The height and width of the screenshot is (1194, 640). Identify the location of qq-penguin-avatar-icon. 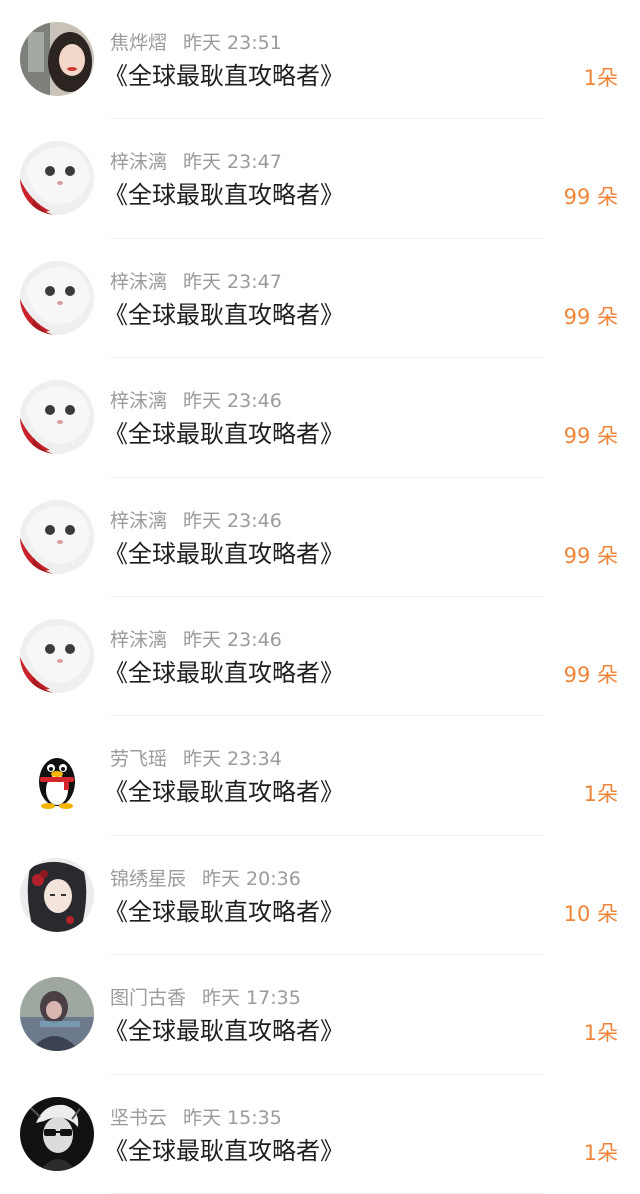
(57, 775).